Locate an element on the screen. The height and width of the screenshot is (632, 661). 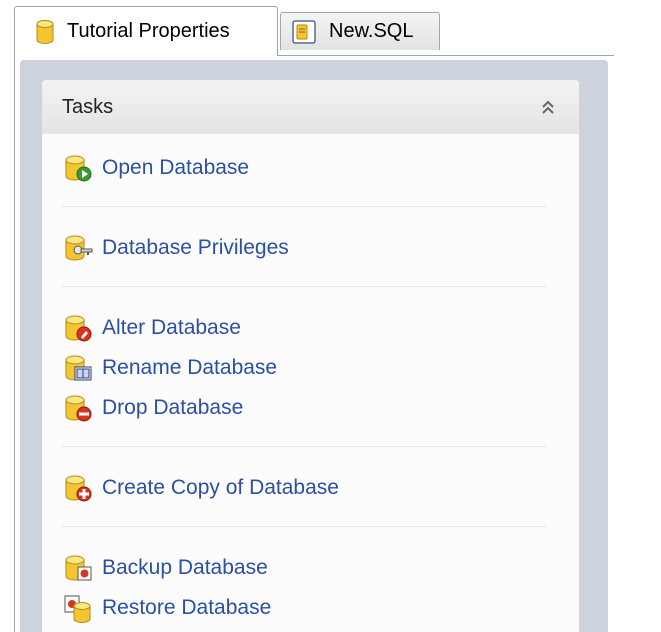
task-drop-database: Drop Database is located at coordinates (152, 408).